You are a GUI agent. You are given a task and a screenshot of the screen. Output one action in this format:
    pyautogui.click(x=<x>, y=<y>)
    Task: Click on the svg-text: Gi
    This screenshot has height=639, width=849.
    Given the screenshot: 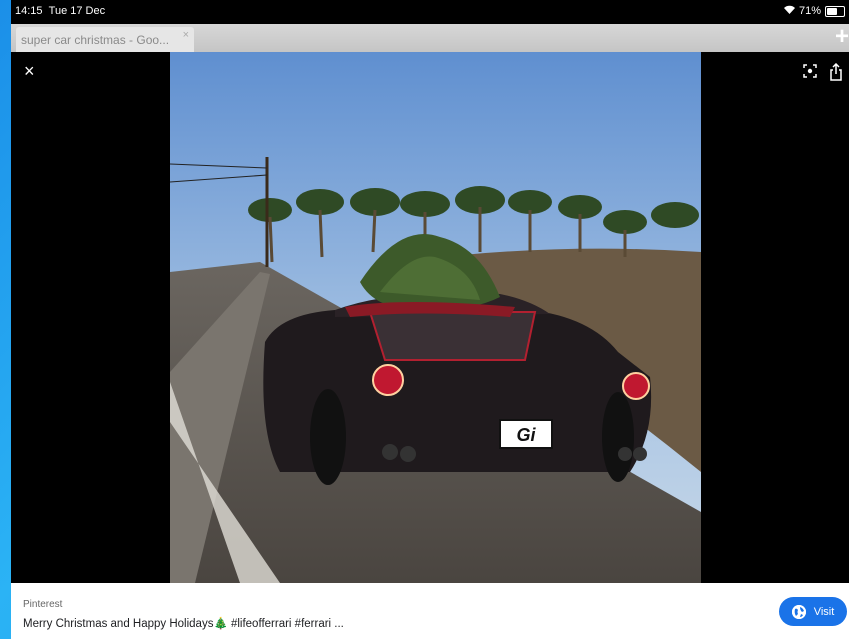 What is the action you would take?
    pyautogui.click(x=526, y=435)
    